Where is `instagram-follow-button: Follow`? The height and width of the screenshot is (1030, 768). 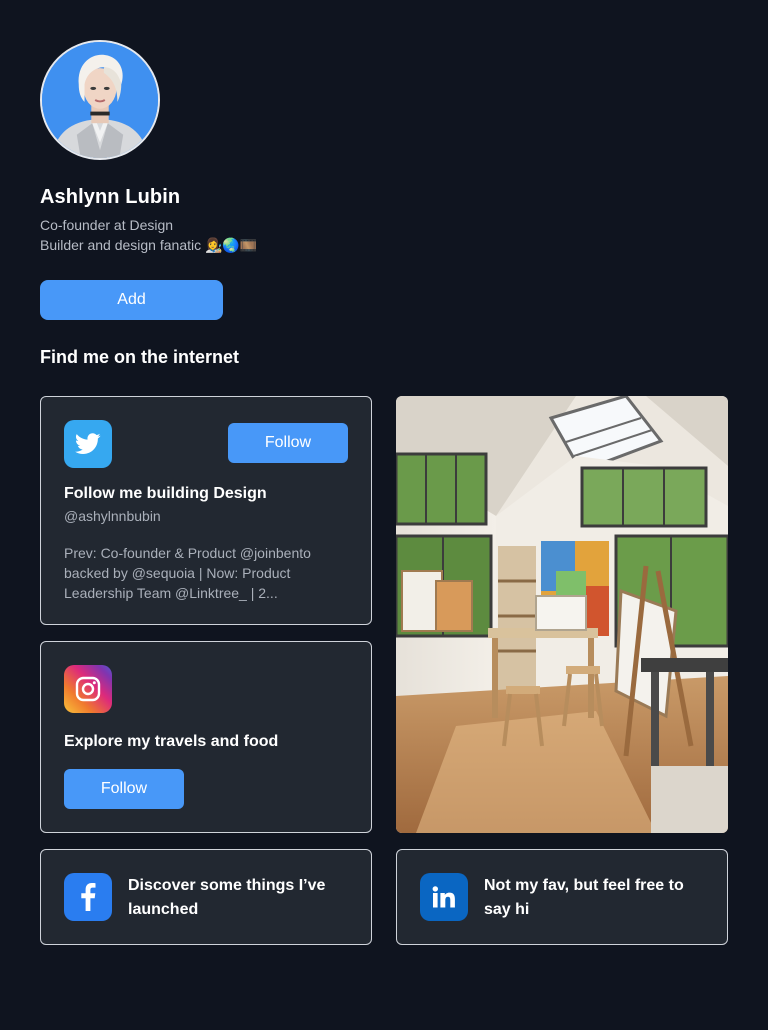
instagram-follow-button: Follow is located at coordinates (124, 789).